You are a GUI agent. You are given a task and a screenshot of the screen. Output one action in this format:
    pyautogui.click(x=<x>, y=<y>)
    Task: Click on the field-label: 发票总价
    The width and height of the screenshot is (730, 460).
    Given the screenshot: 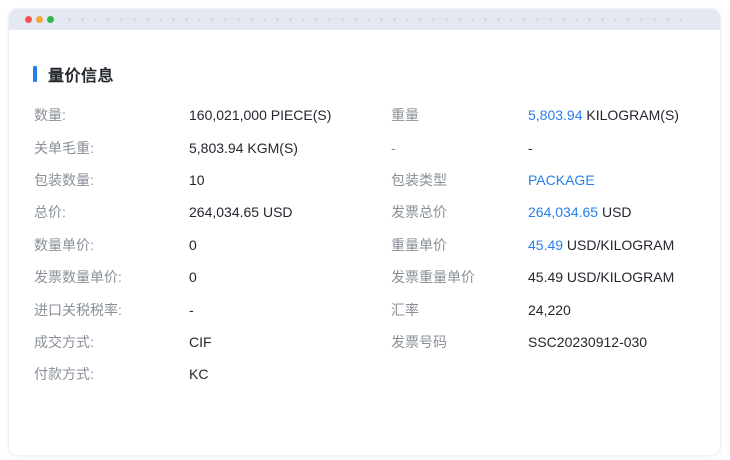 What is the action you would take?
    pyautogui.click(x=419, y=212)
    